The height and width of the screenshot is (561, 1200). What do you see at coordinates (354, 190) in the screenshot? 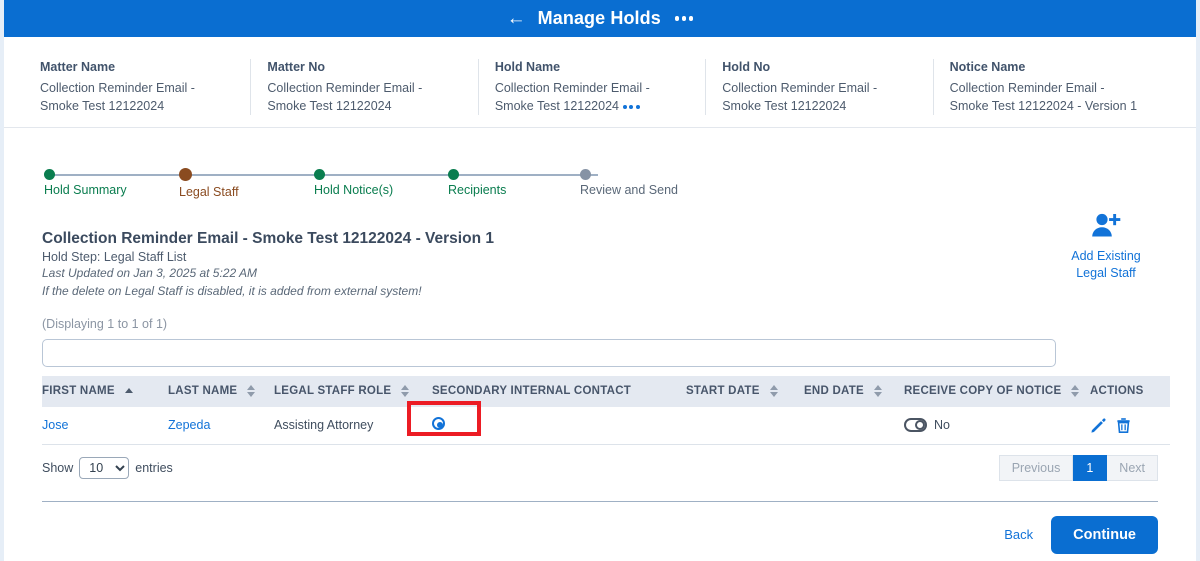
I see `step-label: Hold Notice(s)` at bounding box center [354, 190].